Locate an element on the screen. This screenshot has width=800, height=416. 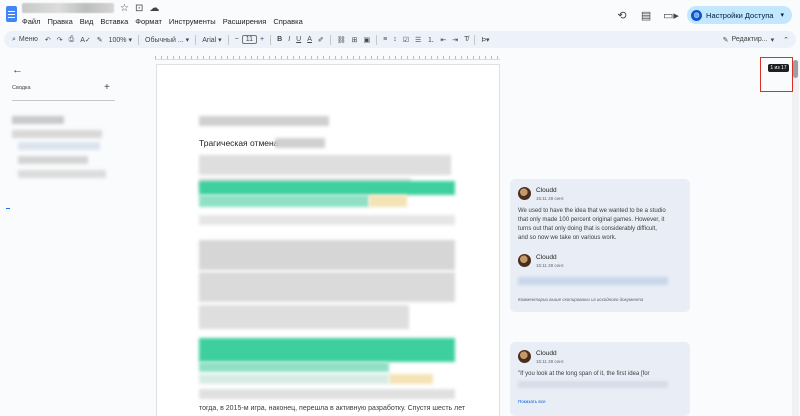
comment-icon: ▤ is located at coordinates (646, 15).